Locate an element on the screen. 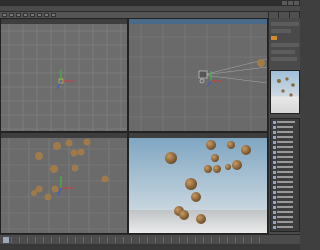 The image size is (320, 250). time-slider-handle is located at coordinates (6, 240).